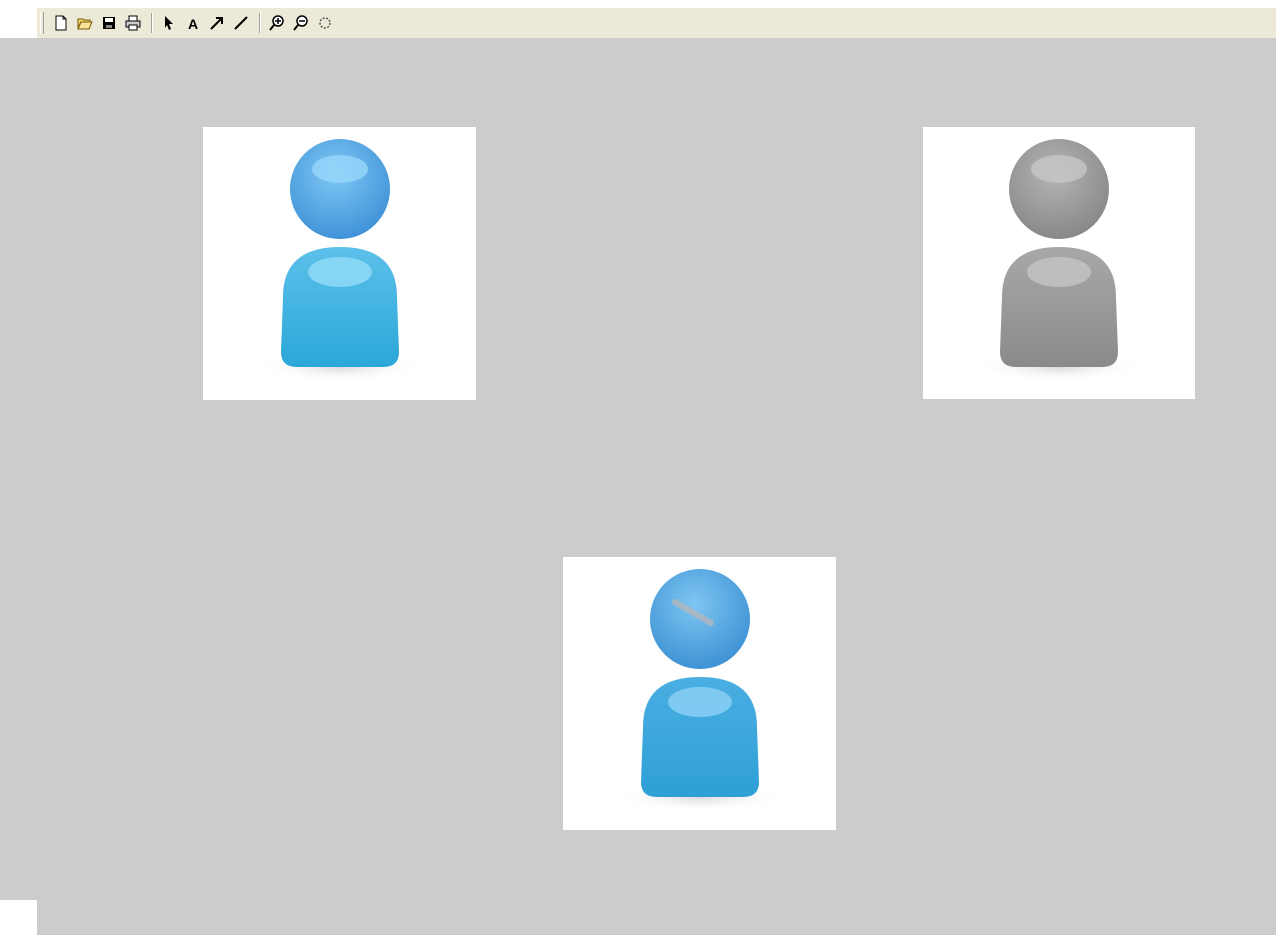  I want to click on text-tool-glyph: A, so click(193, 23).